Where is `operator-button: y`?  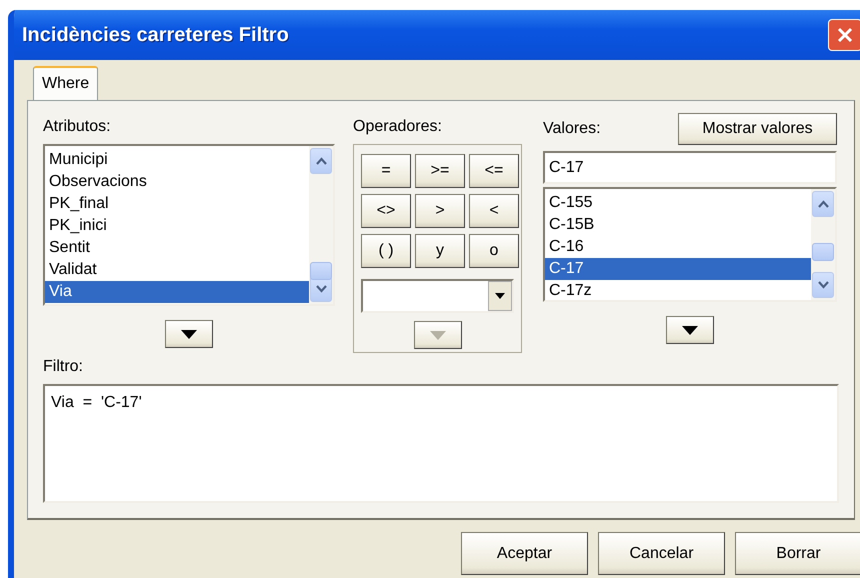
operator-button: y is located at coordinates (440, 251).